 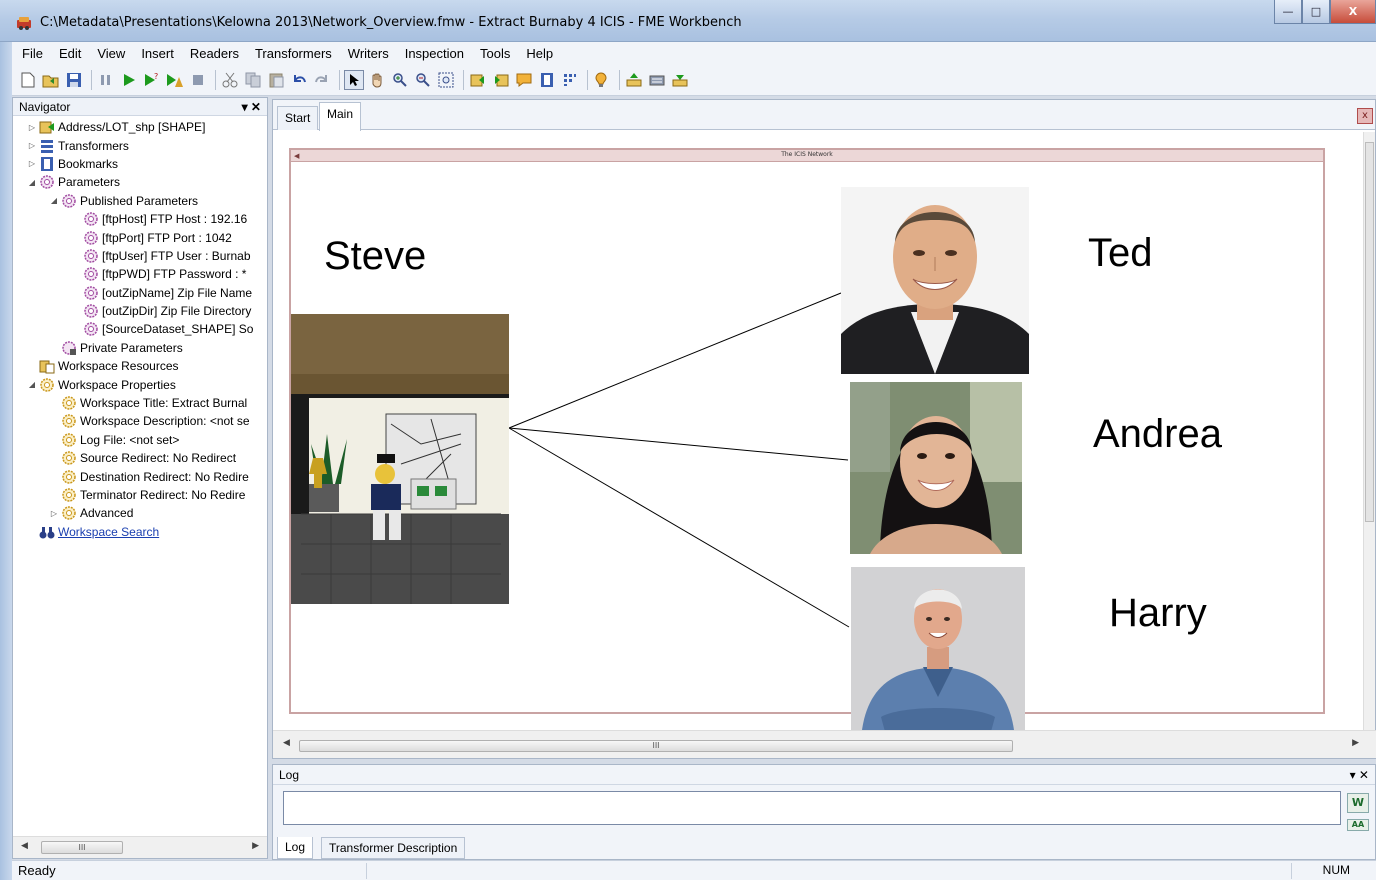 What do you see at coordinates (1316, 12) in the screenshot?
I see `maximize-button: □` at bounding box center [1316, 12].